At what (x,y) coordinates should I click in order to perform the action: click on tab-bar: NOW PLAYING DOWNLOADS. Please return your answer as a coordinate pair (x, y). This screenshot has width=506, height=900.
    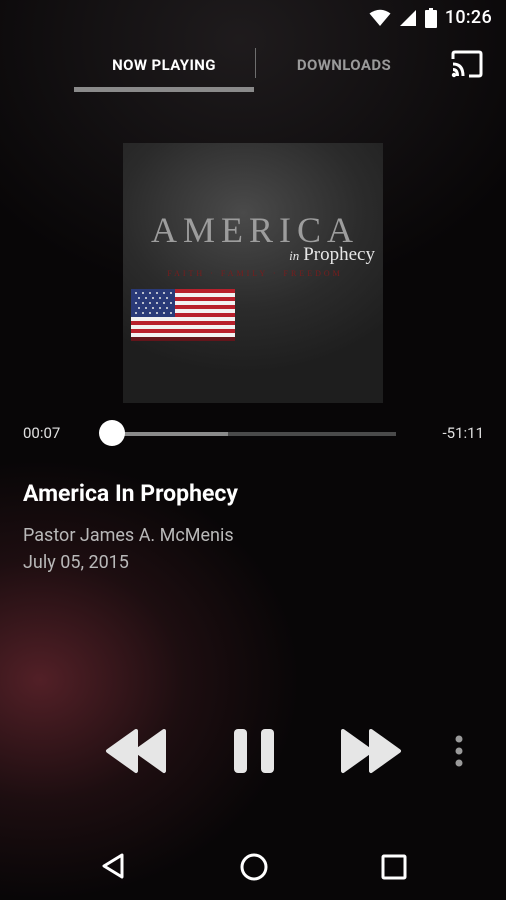
    Looking at the image, I should click on (253, 65).